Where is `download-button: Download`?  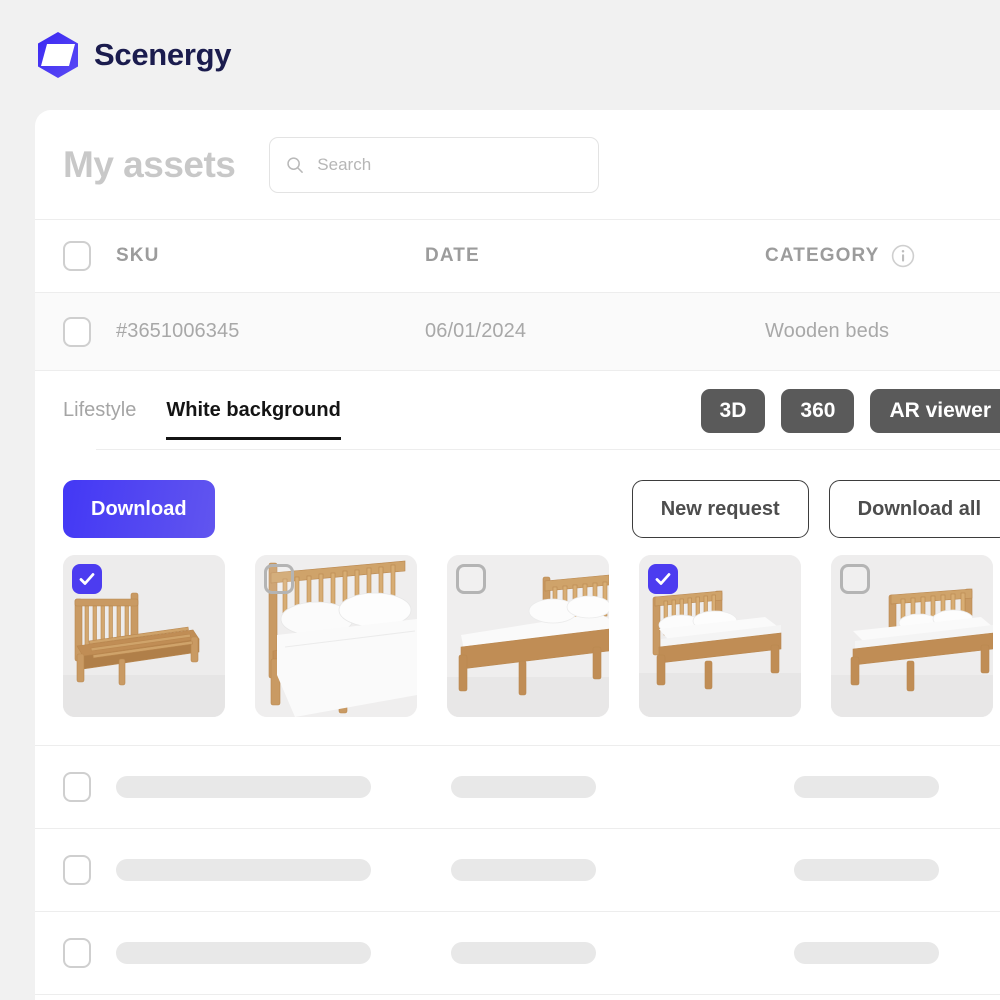
download-button: Download is located at coordinates (139, 509).